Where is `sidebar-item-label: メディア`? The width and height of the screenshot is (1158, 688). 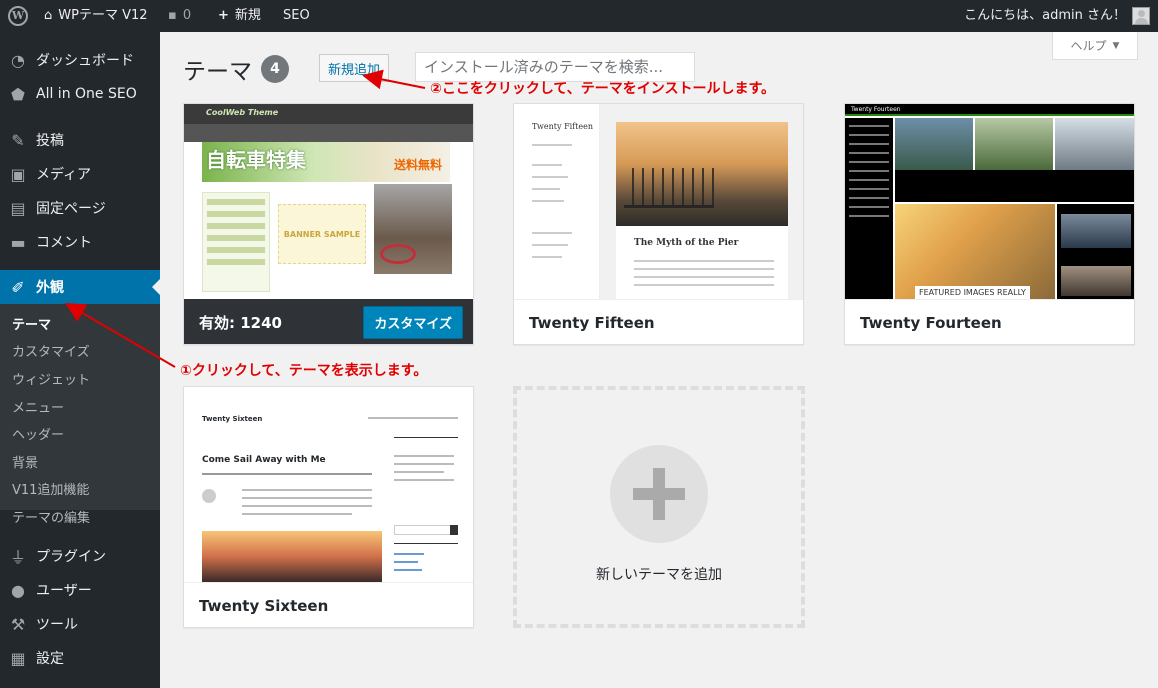 sidebar-item-label: メディア is located at coordinates (64, 175).